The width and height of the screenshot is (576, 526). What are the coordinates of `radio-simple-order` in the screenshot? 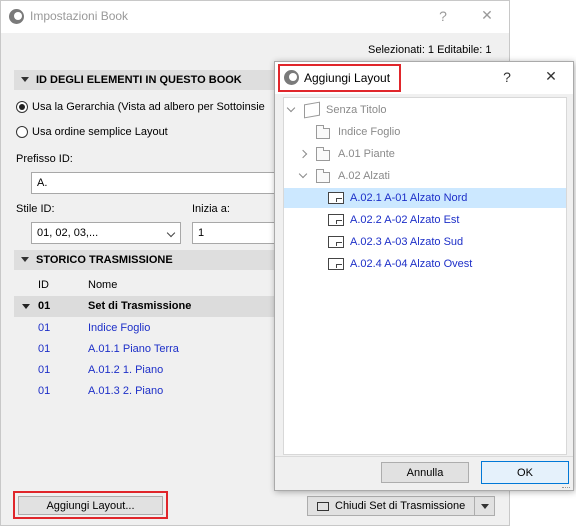 It's located at (22, 132).